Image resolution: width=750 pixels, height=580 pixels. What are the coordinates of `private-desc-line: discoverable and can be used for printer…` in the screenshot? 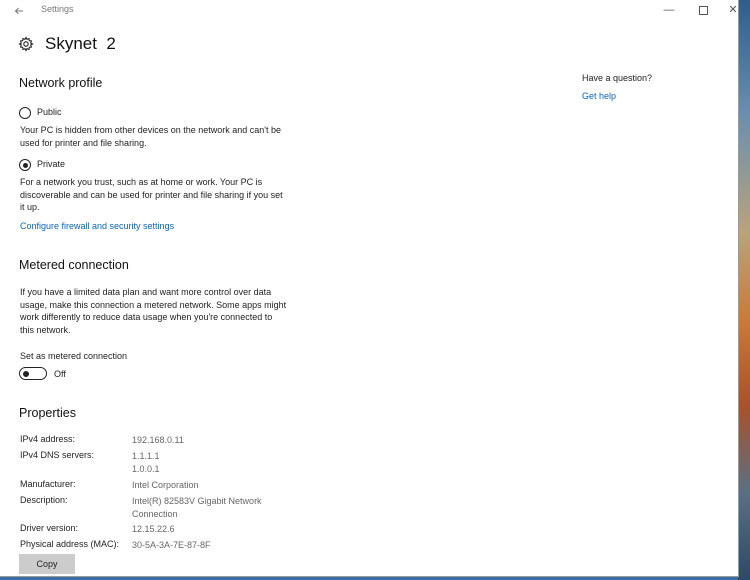 It's located at (151, 194).